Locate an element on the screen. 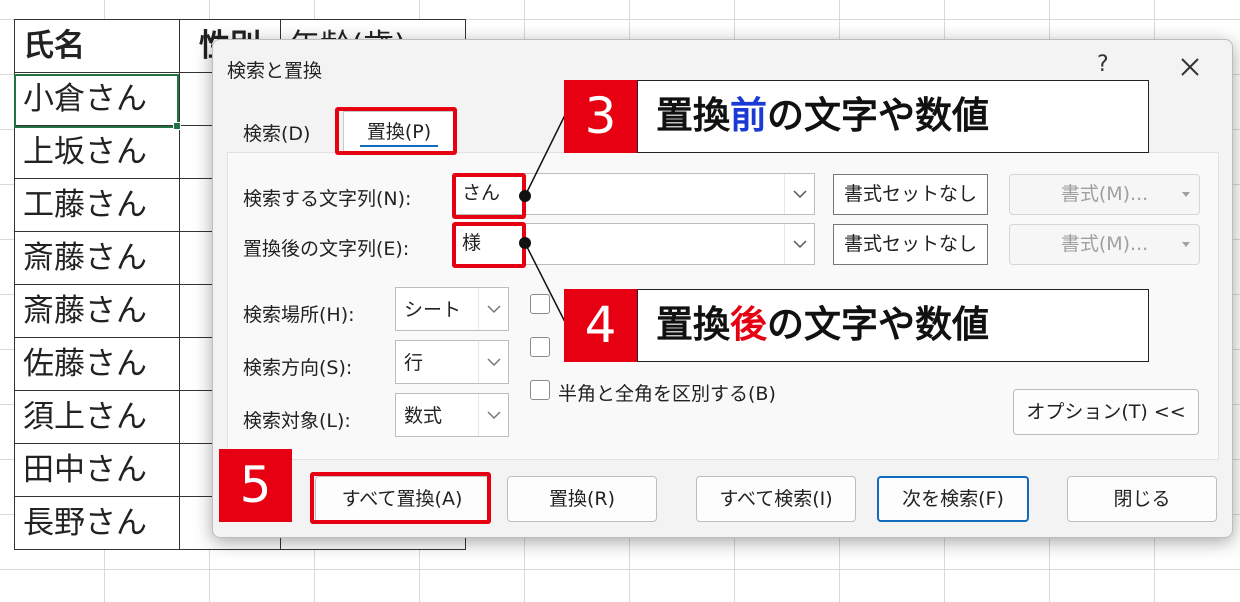 The height and width of the screenshot is (602, 1240). help-button: ? is located at coordinates (1103, 64).